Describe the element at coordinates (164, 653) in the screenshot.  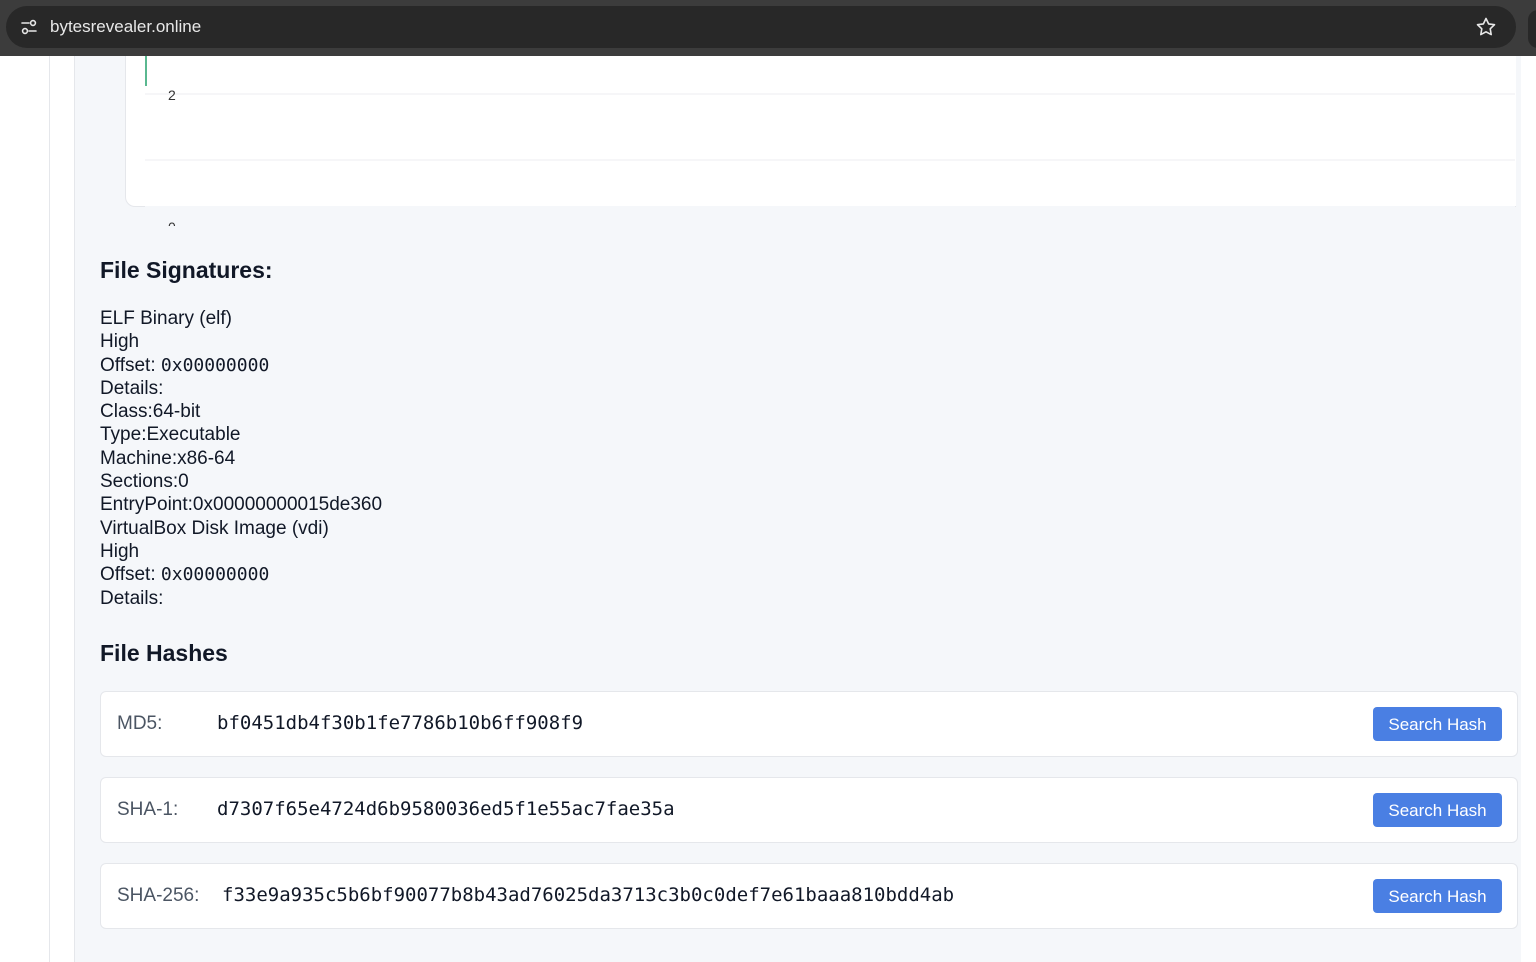
I see `hashes-title: File Hashes` at that location.